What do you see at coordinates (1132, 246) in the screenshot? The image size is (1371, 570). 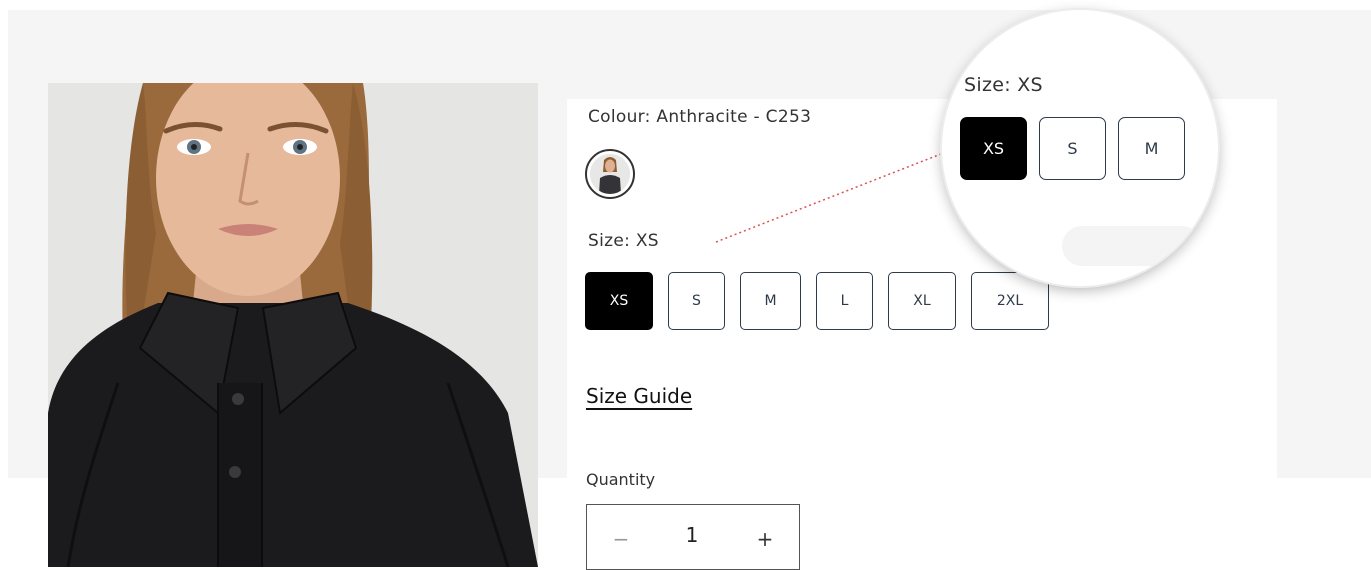 I see `magnifier-blur-shape` at bounding box center [1132, 246].